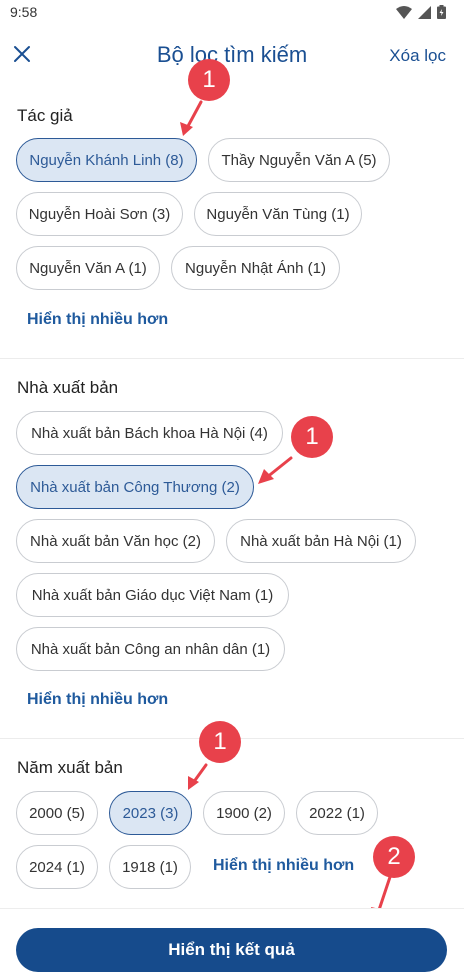 The height and width of the screenshot is (977, 464). I want to click on bottom-action-bar: Hiển thị kết quả, so click(232, 942).